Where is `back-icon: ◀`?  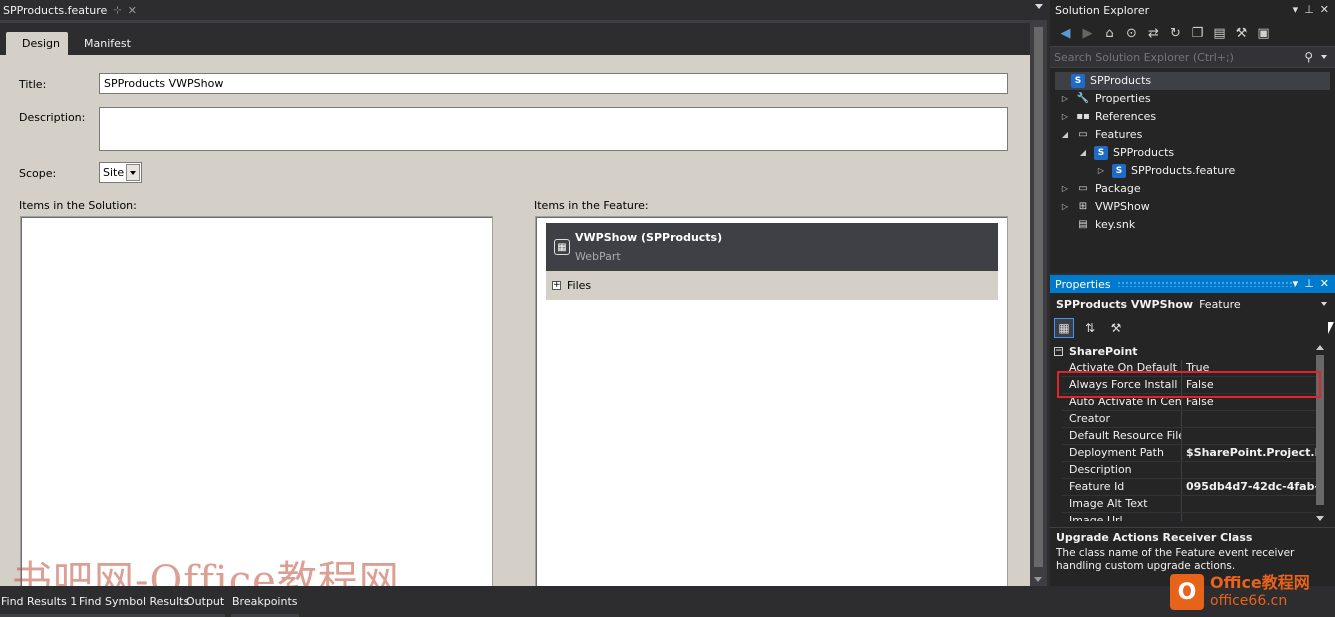
back-icon: ◀ is located at coordinates (1065, 33).